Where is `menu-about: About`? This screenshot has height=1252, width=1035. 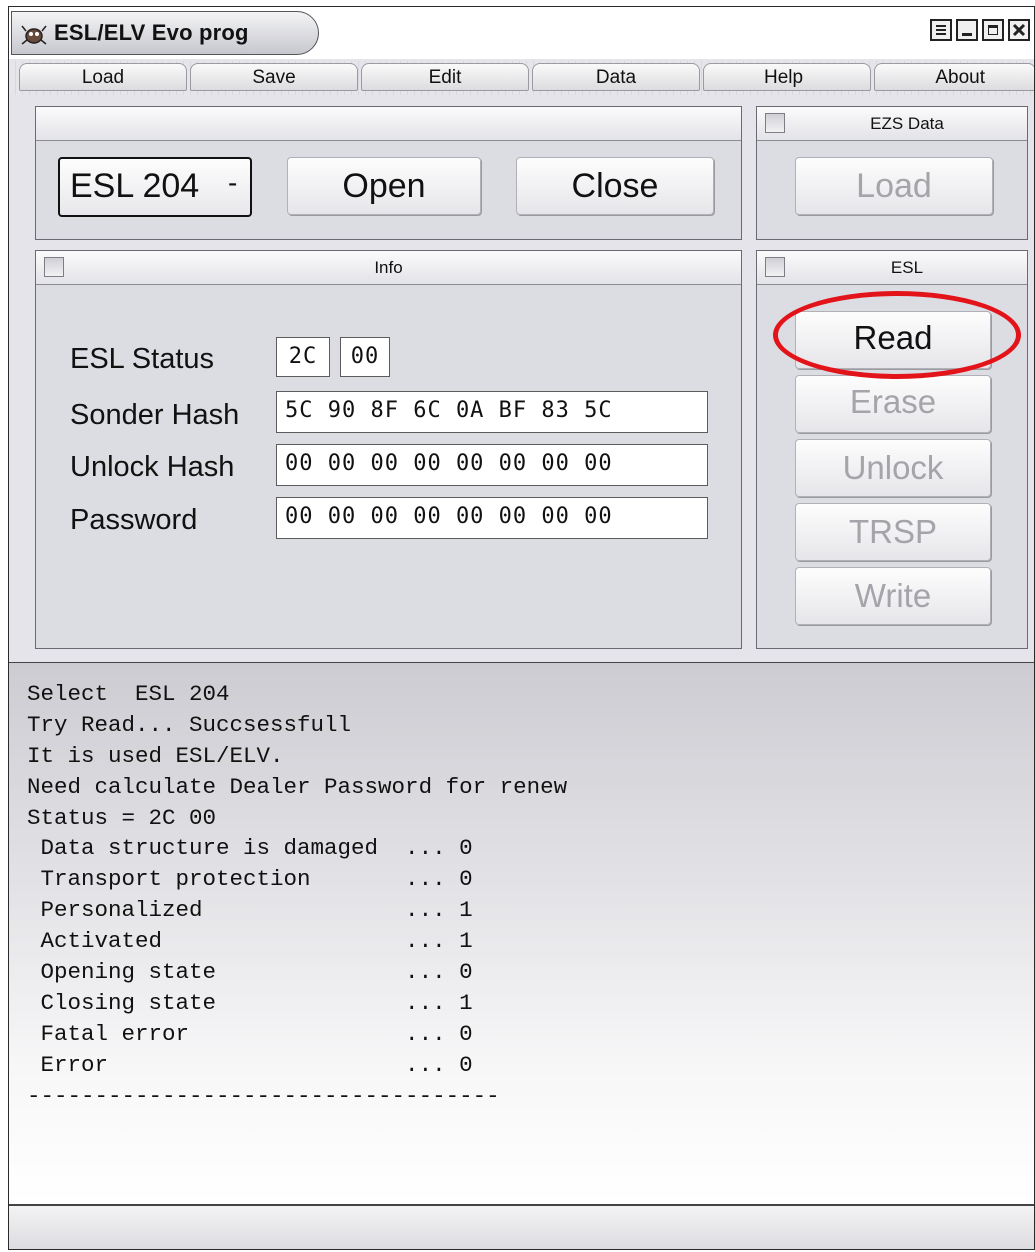
menu-about: About is located at coordinates (954, 77).